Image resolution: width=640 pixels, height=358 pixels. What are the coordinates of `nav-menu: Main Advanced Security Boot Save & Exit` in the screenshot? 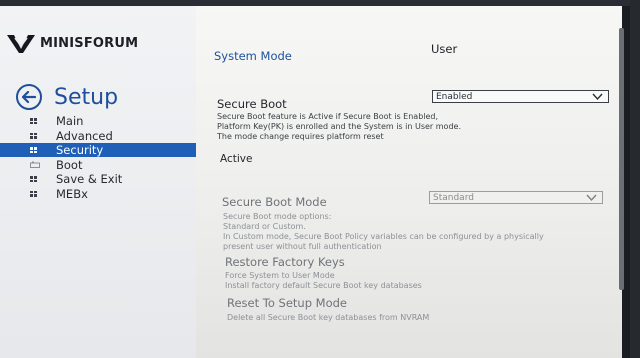 It's located at (98, 157).